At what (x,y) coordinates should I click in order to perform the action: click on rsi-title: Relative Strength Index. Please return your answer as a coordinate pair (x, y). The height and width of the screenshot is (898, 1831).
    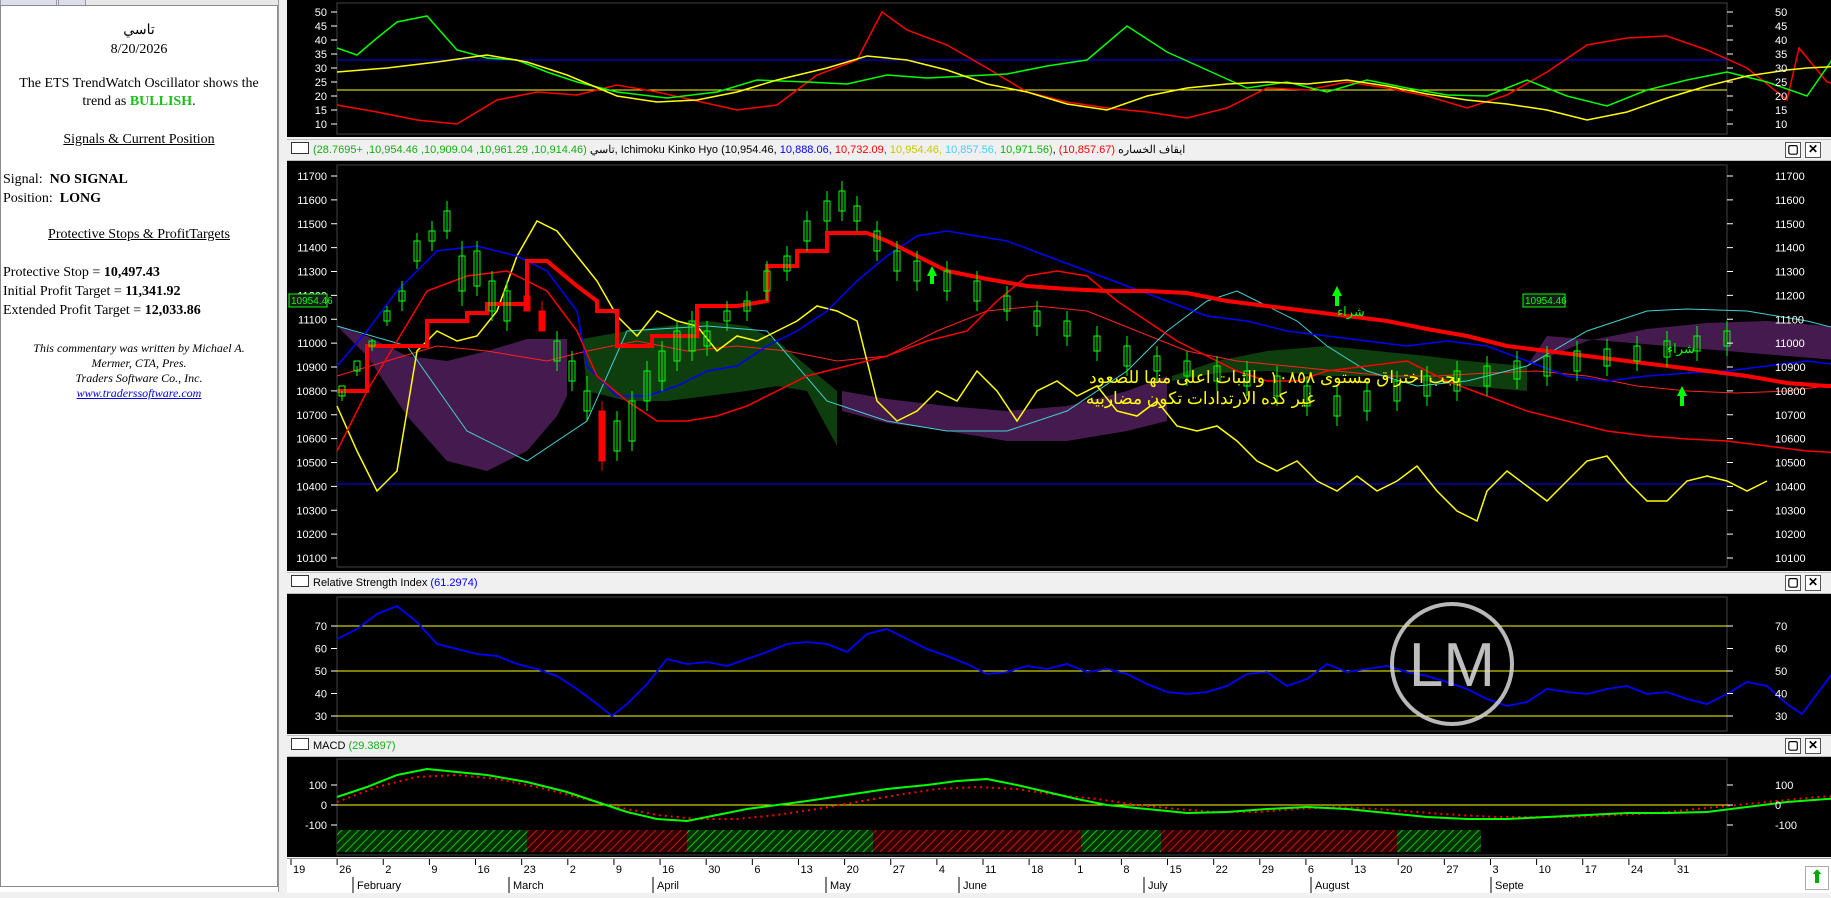
    Looking at the image, I should click on (370, 583).